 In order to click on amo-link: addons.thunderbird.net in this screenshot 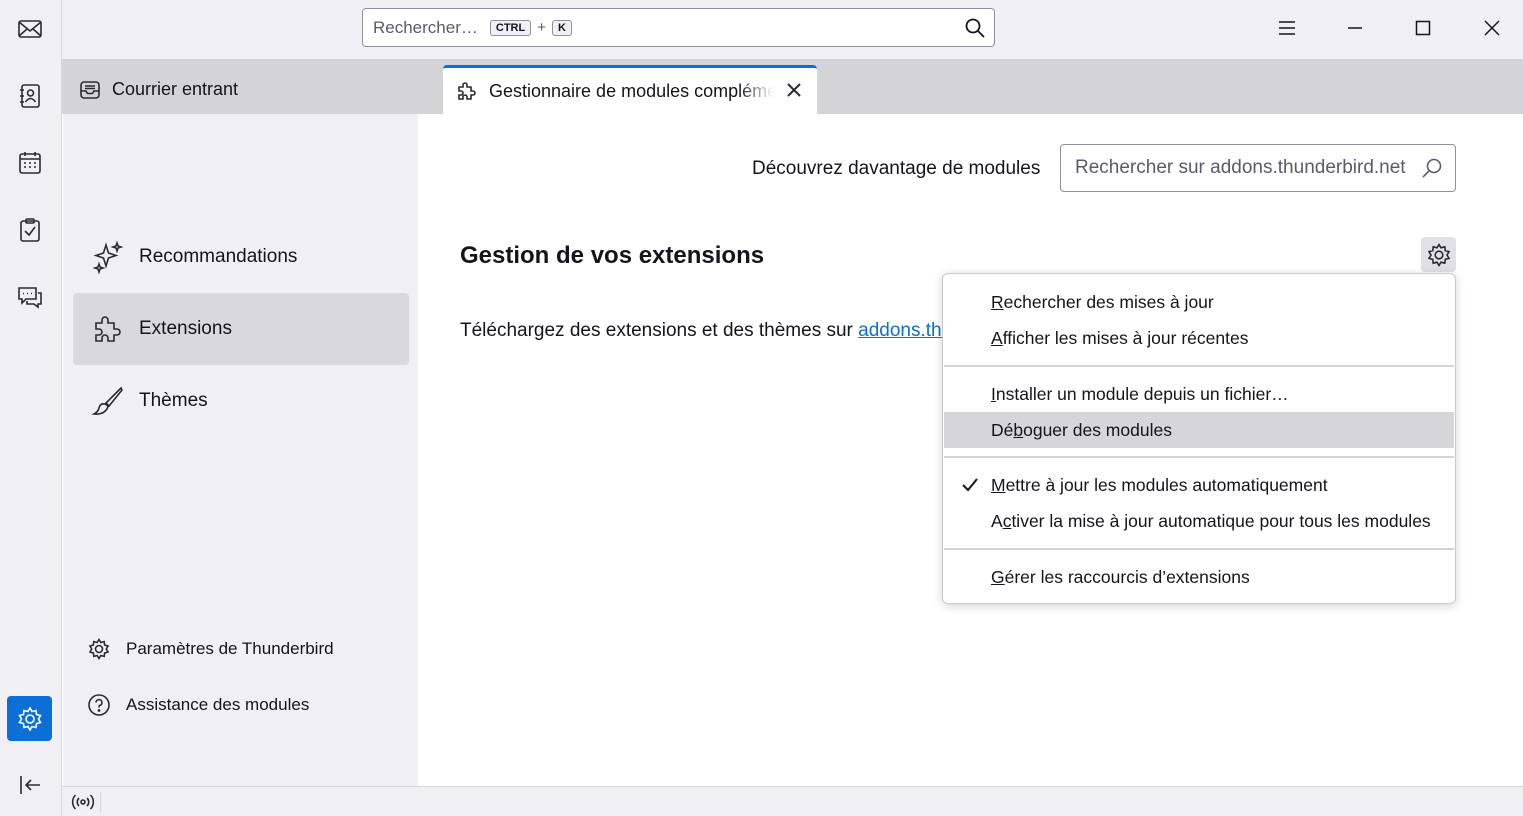, I will do `click(900, 330)`.